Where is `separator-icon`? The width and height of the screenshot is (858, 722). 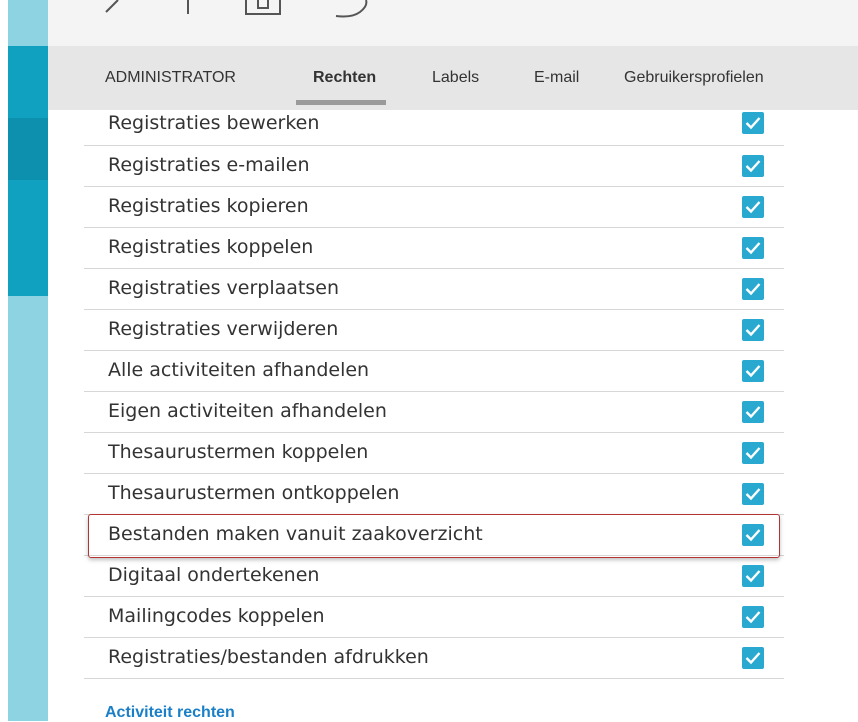
separator-icon is located at coordinates (188, 12).